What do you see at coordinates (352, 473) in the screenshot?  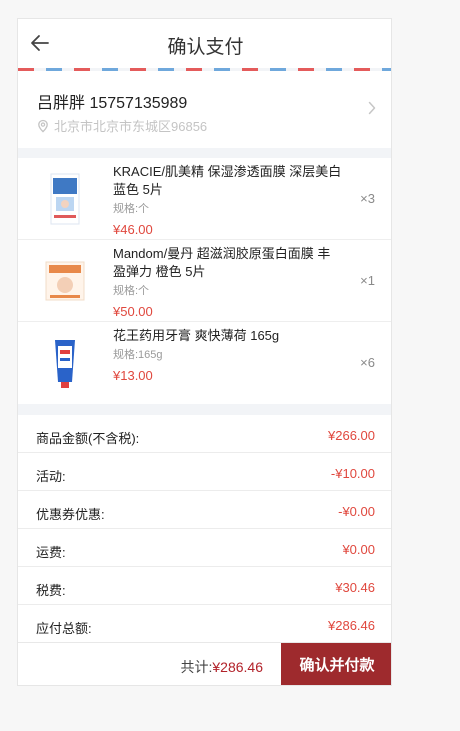 I see `summary-value: -¥10.00` at bounding box center [352, 473].